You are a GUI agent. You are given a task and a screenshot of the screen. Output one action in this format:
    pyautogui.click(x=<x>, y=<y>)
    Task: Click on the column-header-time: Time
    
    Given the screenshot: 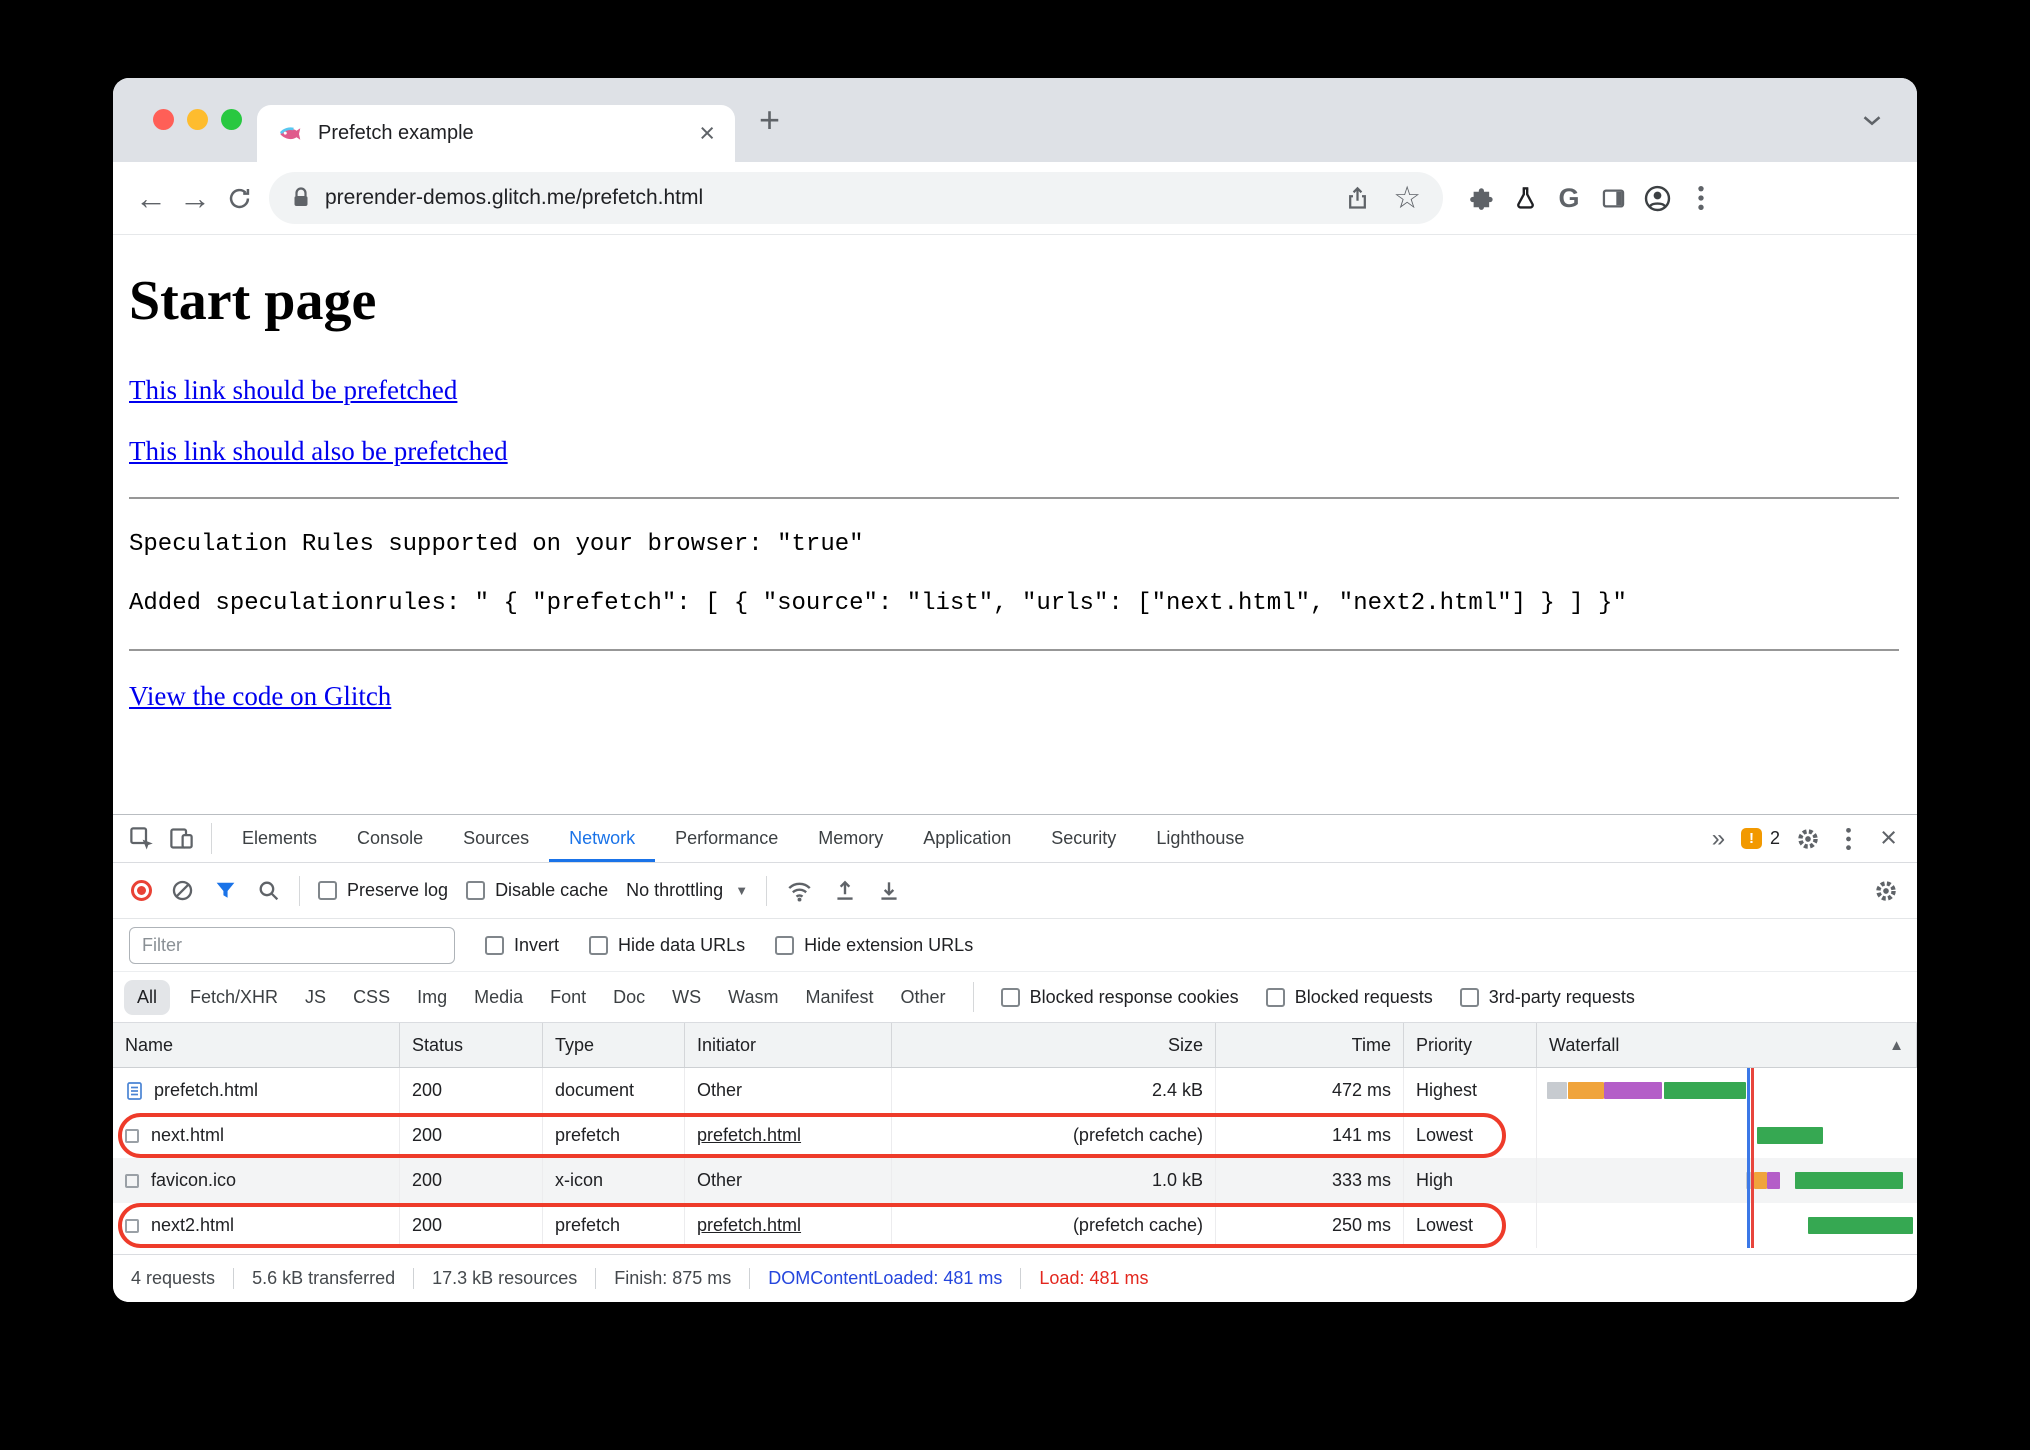 What is the action you would take?
    pyautogui.click(x=1310, y=1045)
    